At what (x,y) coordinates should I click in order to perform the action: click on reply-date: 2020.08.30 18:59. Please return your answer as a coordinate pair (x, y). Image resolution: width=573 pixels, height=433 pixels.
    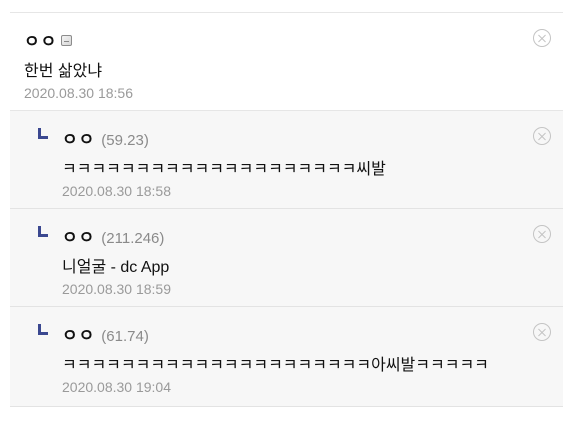
    Looking at the image, I should click on (116, 289).